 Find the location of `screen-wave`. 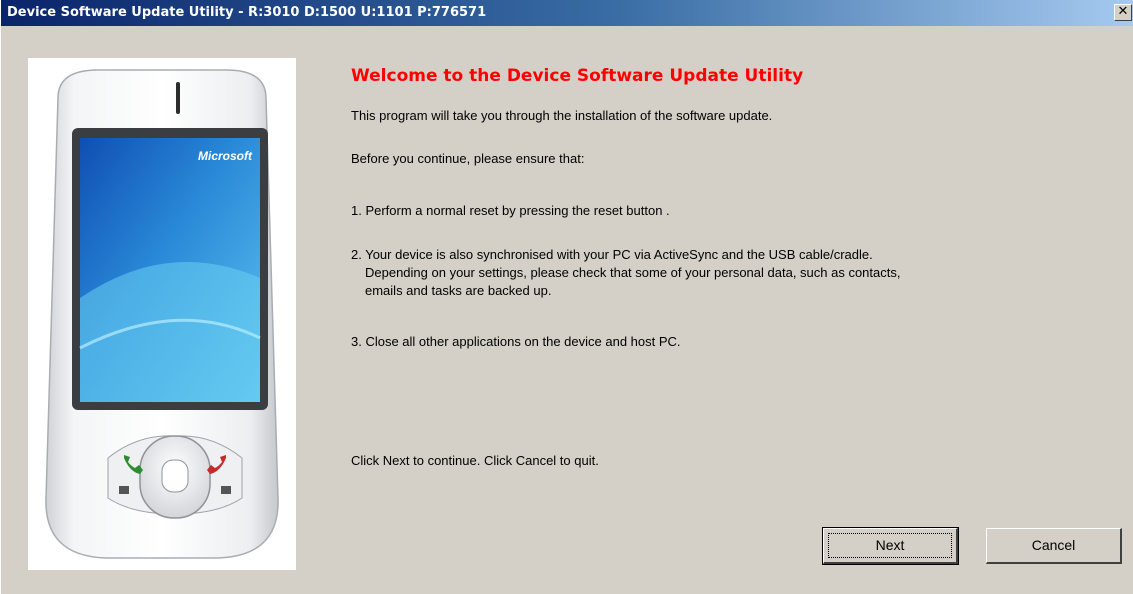

screen-wave is located at coordinates (170, 332).